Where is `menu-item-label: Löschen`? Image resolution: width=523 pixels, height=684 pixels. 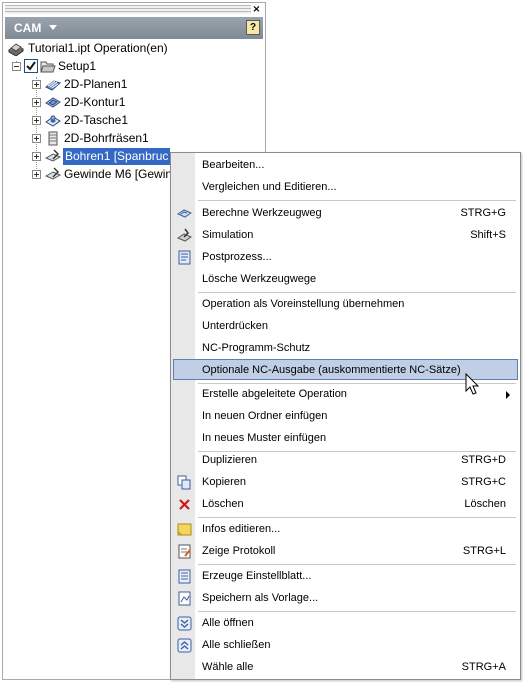
menu-item-label: Löschen is located at coordinates (223, 504).